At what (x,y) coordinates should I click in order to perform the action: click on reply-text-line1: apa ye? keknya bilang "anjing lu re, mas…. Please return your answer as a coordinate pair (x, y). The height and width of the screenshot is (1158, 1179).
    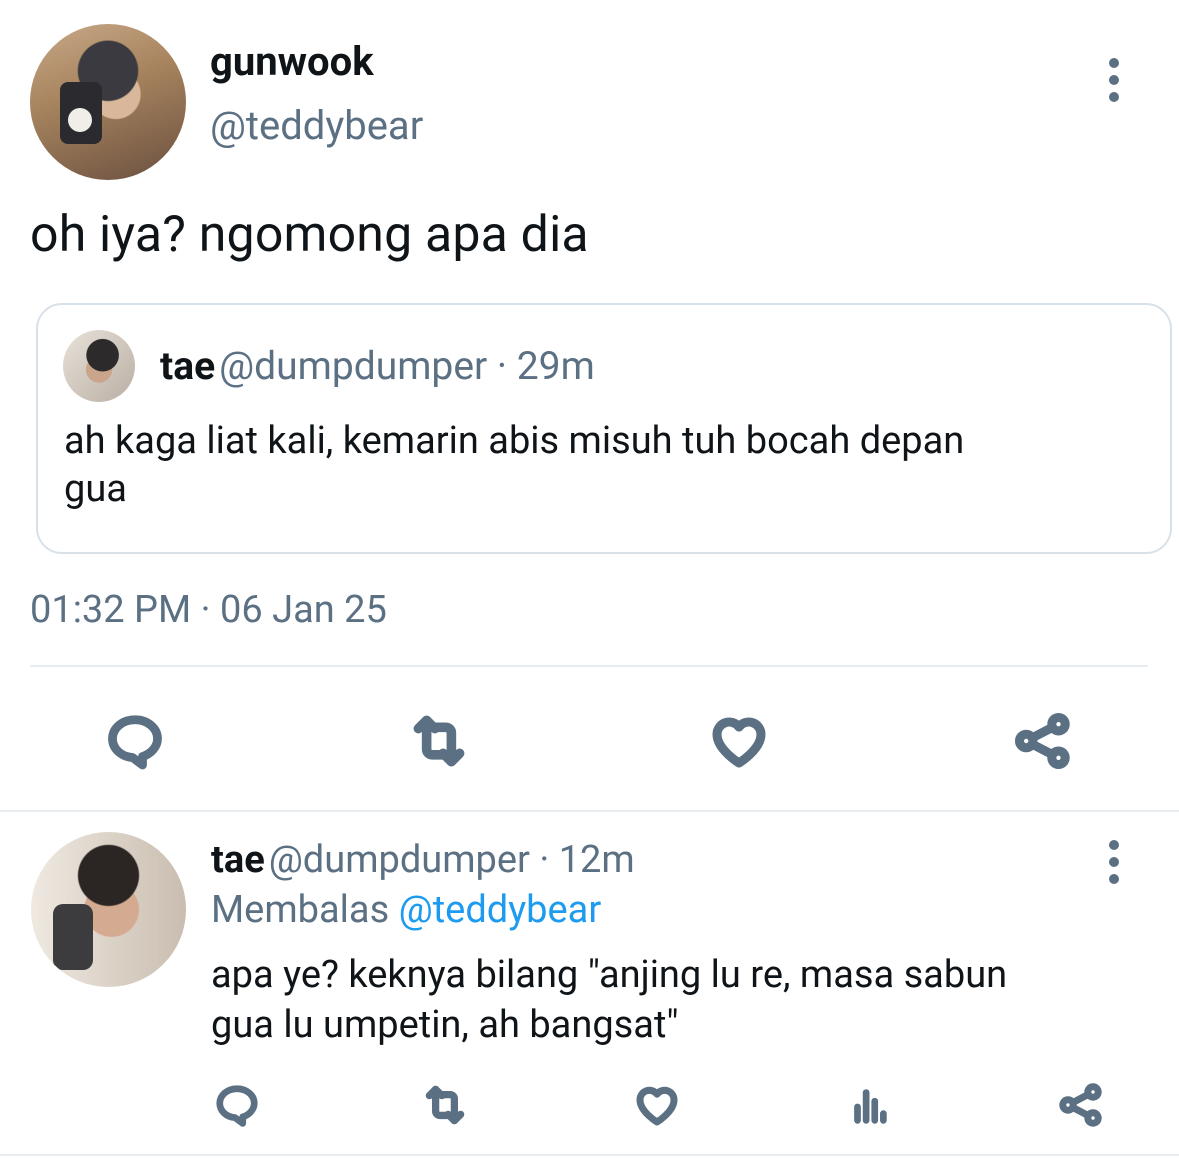
    Looking at the image, I should click on (609, 975).